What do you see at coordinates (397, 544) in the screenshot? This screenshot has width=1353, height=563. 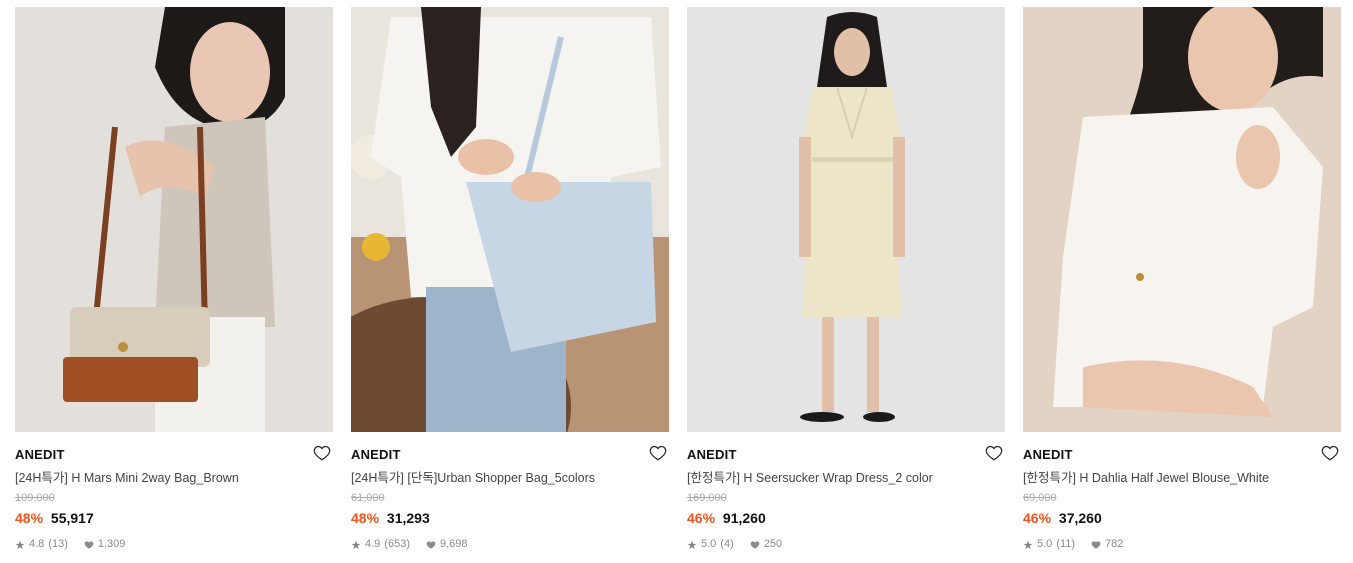 I see `review-count: (653)` at bounding box center [397, 544].